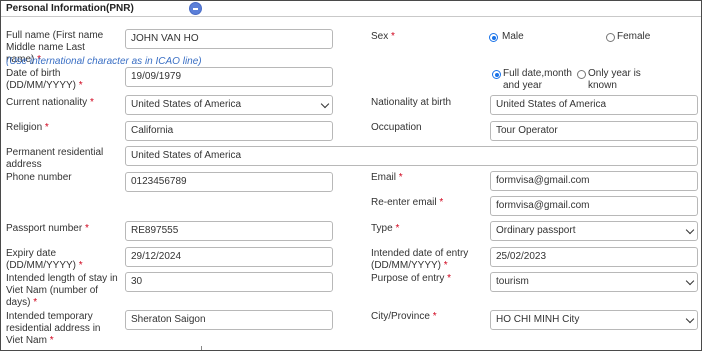 This screenshot has width=702, height=351. What do you see at coordinates (411, 156) in the screenshot?
I see `address-input: United States of America` at bounding box center [411, 156].